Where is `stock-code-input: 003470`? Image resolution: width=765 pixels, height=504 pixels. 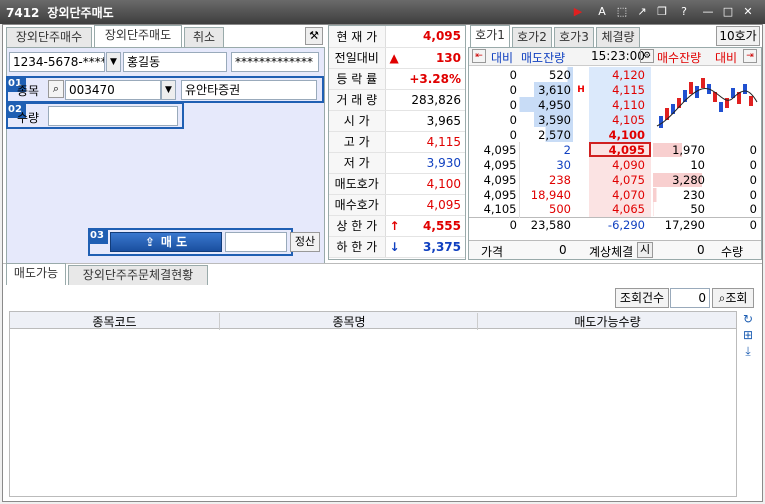
stock-code-input: 003470 is located at coordinates (113, 90).